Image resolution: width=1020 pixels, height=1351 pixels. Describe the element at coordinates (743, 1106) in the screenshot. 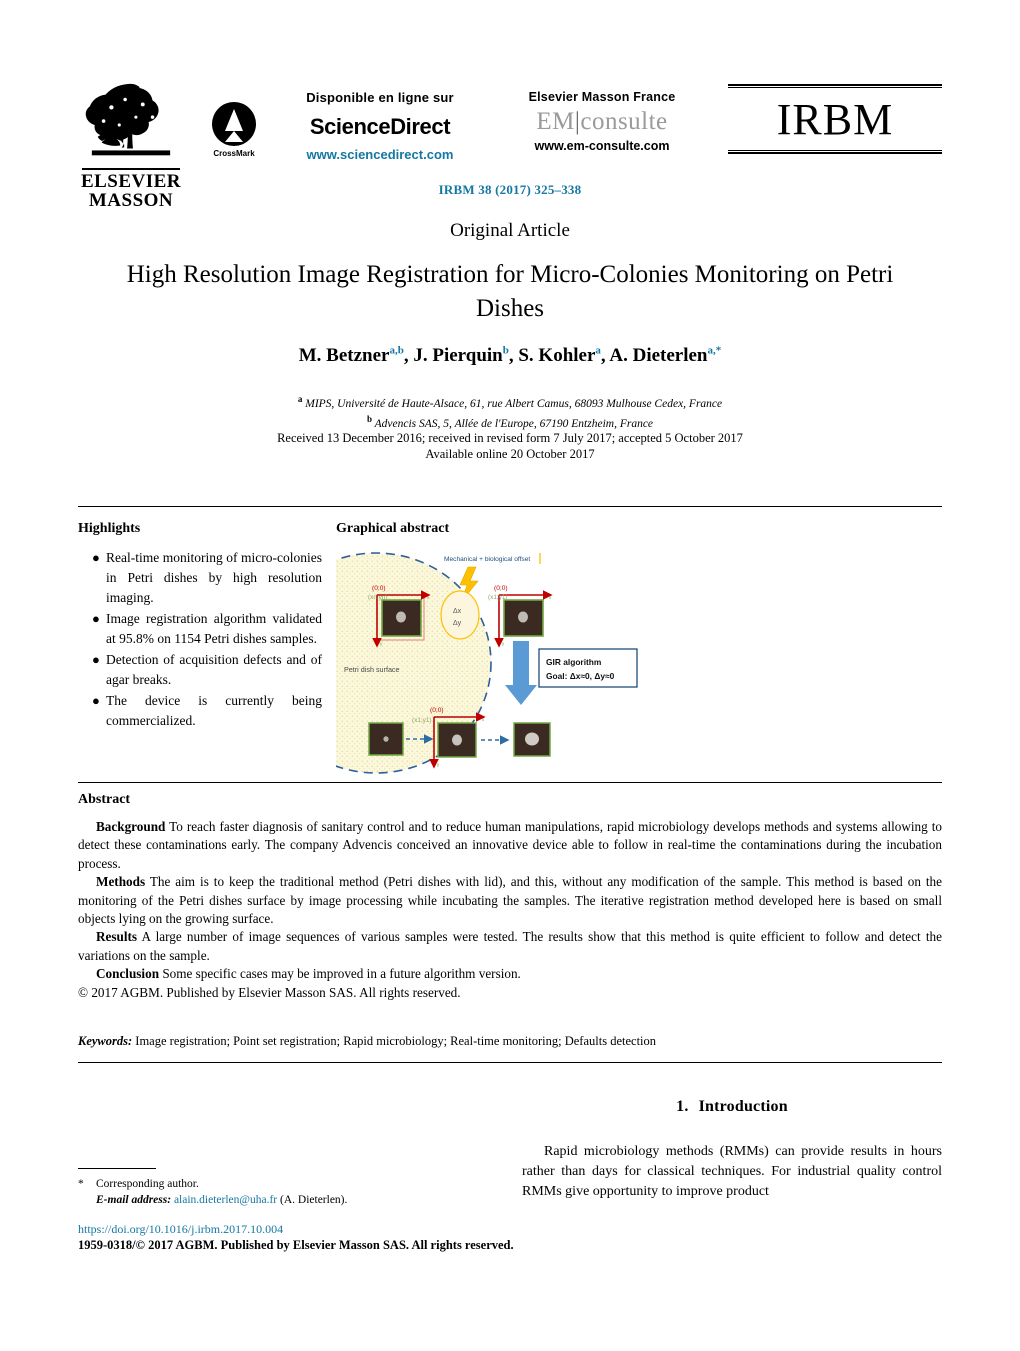

I see `section-title: Introduction` at that location.